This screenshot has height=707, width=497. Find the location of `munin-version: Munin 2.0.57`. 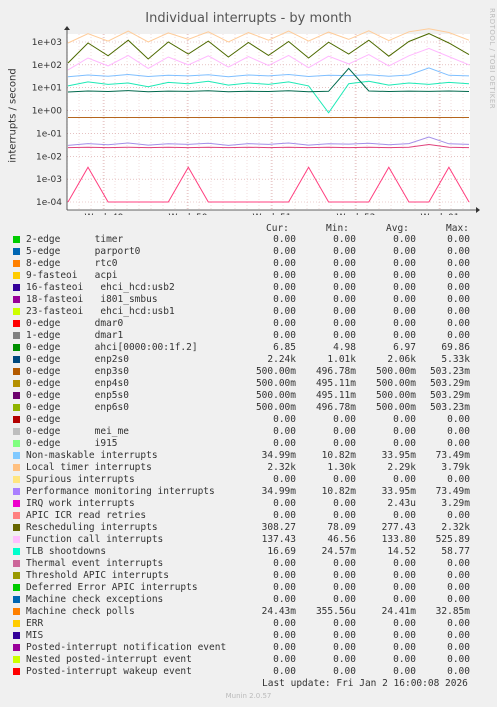

munin-version: Munin 2.0.57 is located at coordinates (248, 696).